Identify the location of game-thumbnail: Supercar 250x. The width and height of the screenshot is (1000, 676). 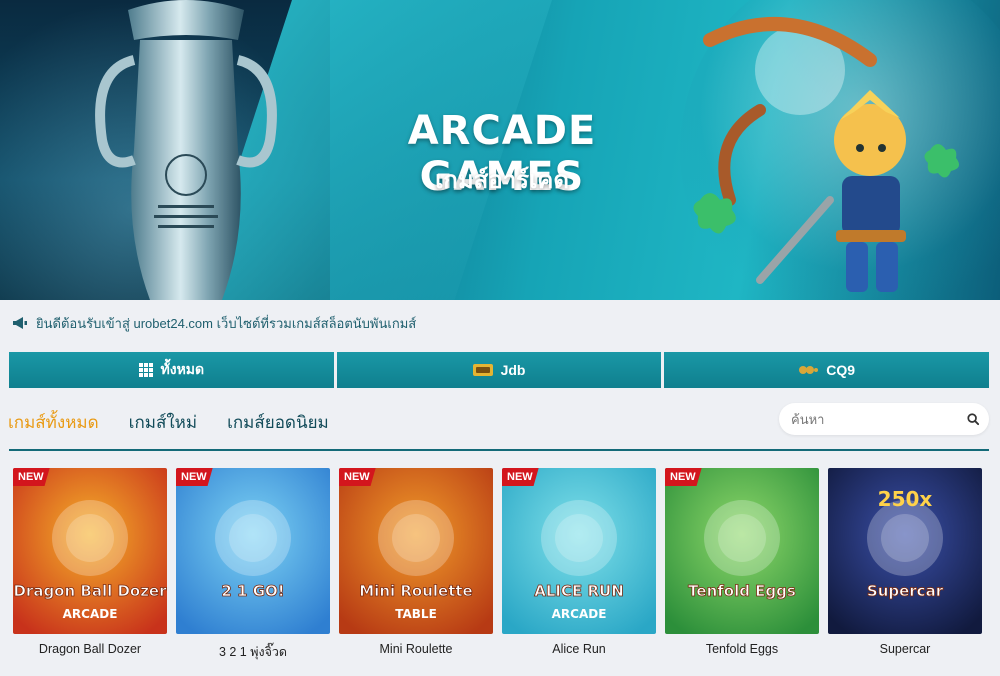
(905, 551).